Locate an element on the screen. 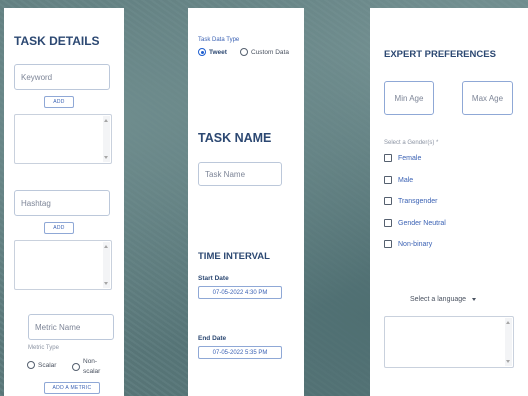 The height and width of the screenshot is (396, 528). hashtags-textarea is located at coordinates (63, 265).